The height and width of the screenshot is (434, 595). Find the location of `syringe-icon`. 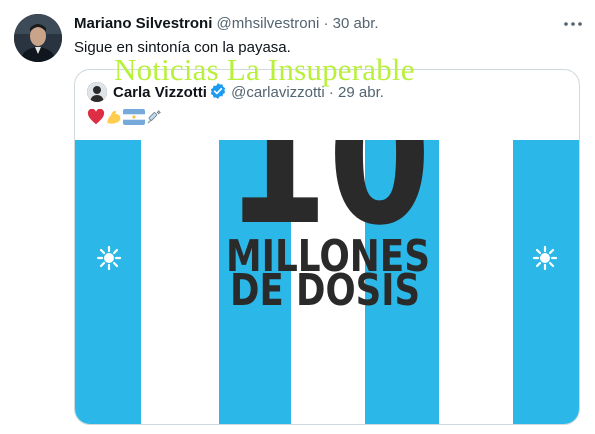

syringe-icon is located at coordinates (154, 118).